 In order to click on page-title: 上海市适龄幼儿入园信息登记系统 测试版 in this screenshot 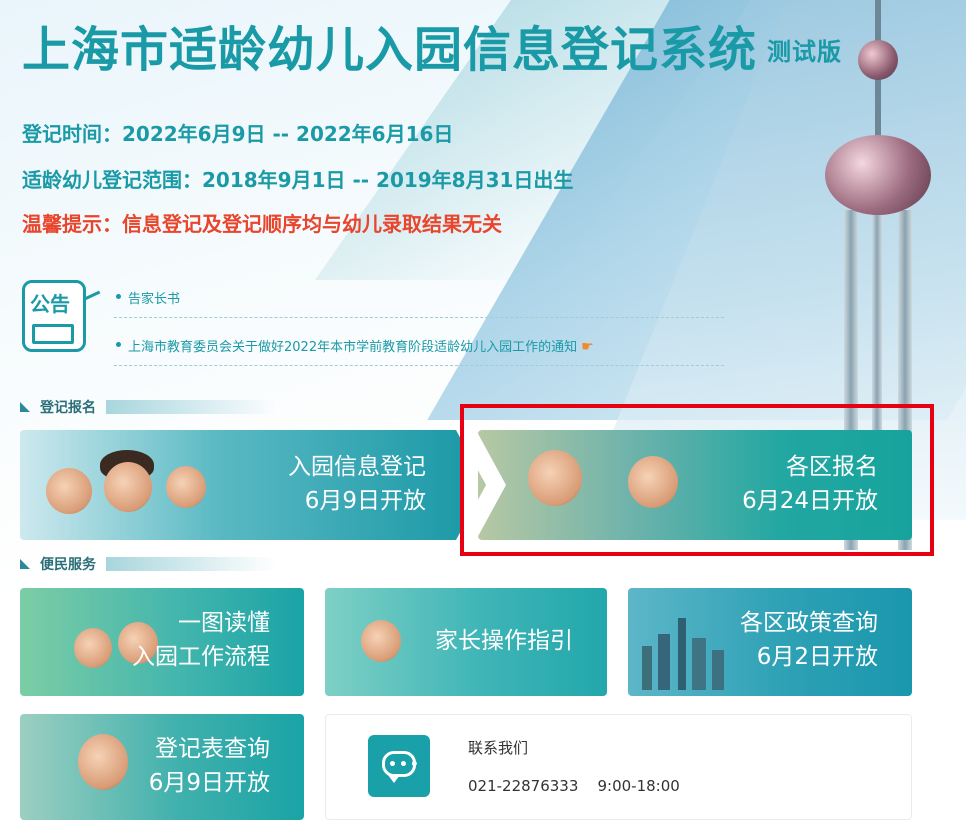, I will do `click(432, 45)`.